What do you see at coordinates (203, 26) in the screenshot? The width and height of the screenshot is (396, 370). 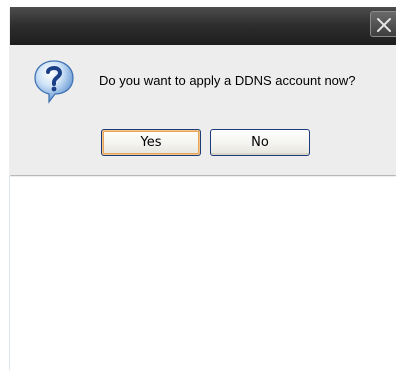 I see `dialog-titlebar` at bounding box center [203, 26].